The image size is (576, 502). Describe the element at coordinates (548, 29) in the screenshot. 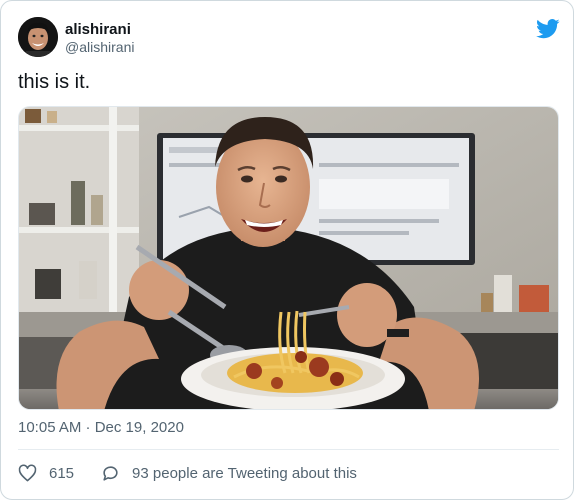

I see `twitter-bird-icon` at that location.